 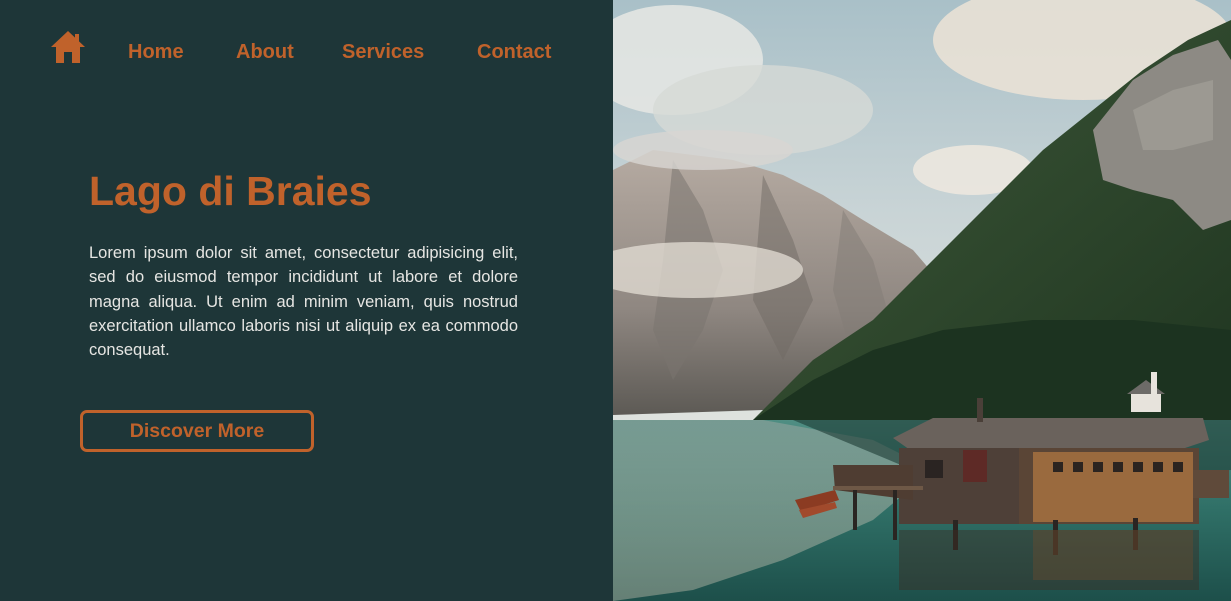 What do you see at coordinates (68, 47) in the screenshot?
I see `home-icon` at bounding box center [68, 47].